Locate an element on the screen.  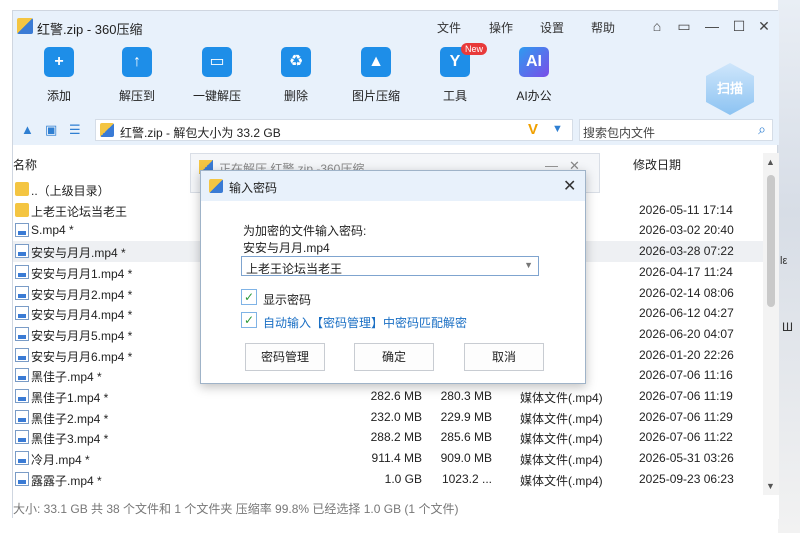
cancel-button: 取消 is located at coordinates (504, 357).